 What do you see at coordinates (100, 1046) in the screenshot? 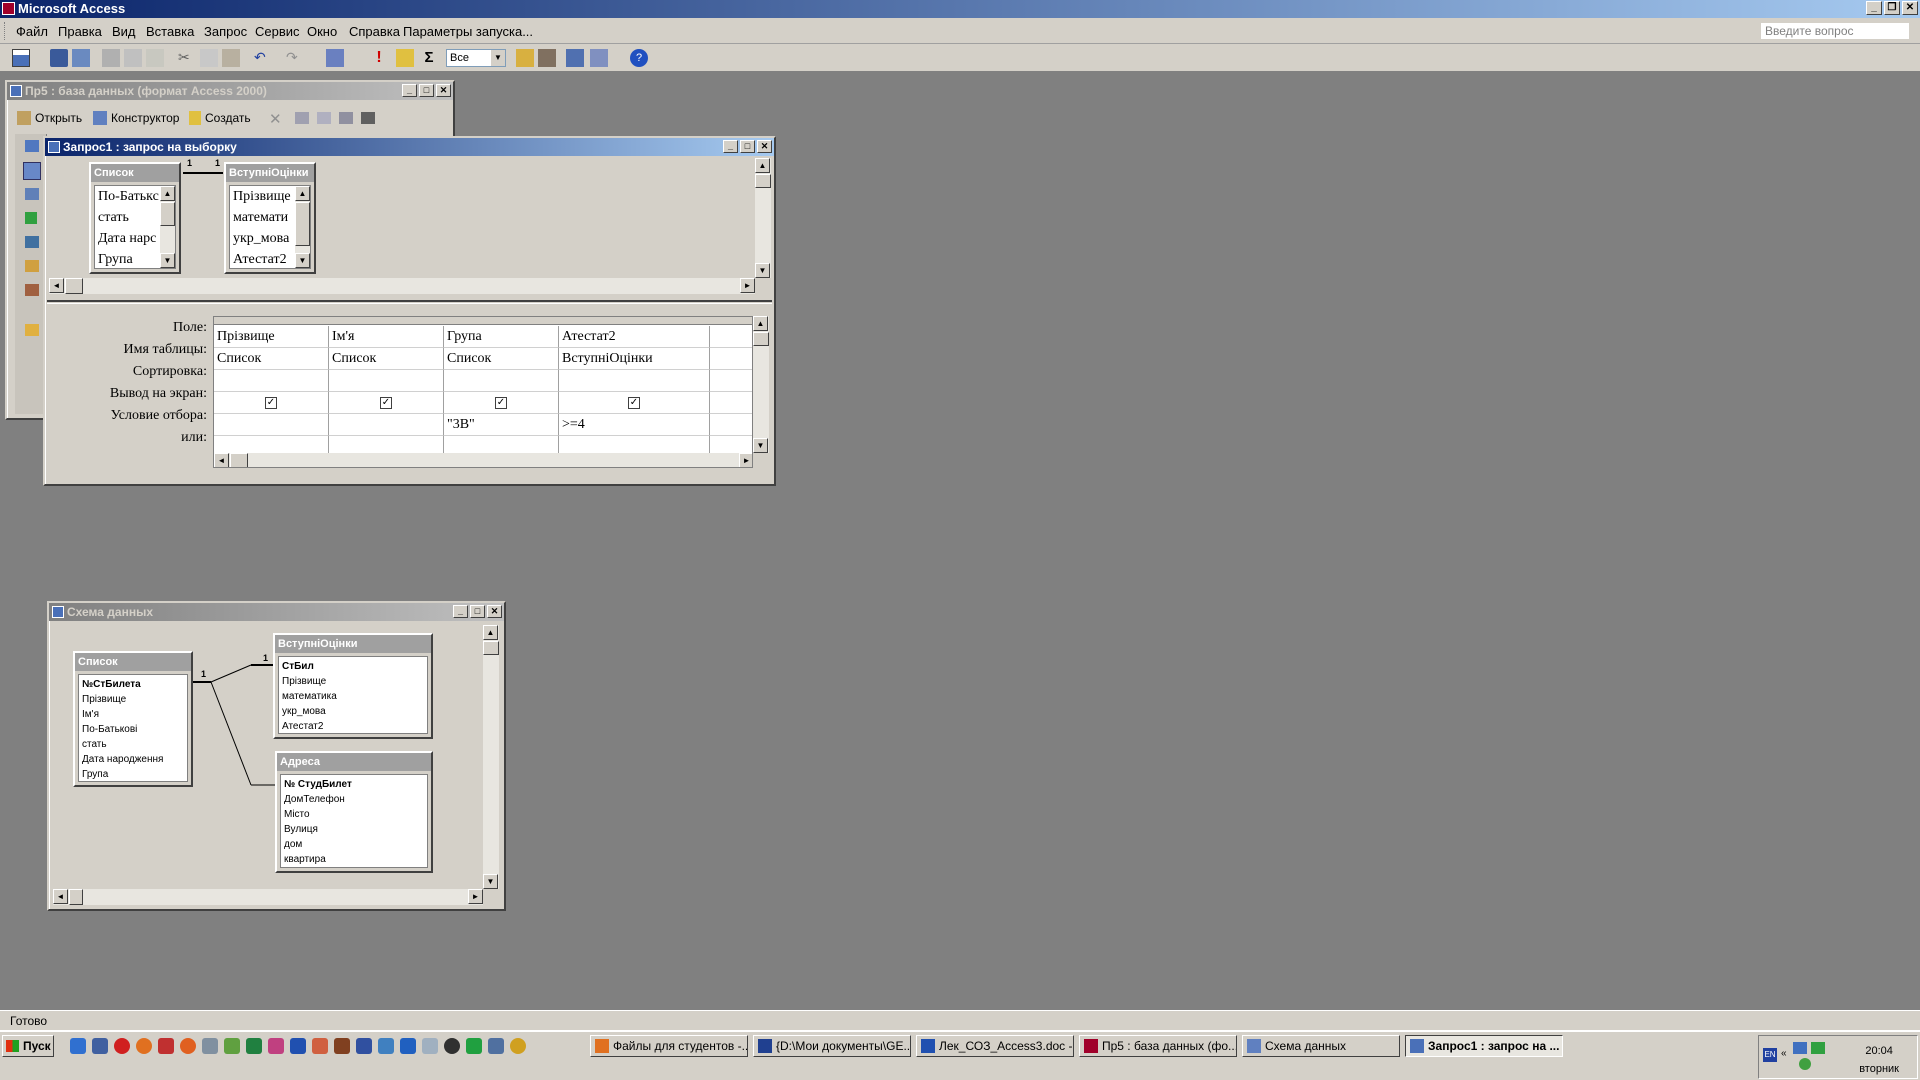
I see `desktop-icon` at bounding box center [100, 1046].